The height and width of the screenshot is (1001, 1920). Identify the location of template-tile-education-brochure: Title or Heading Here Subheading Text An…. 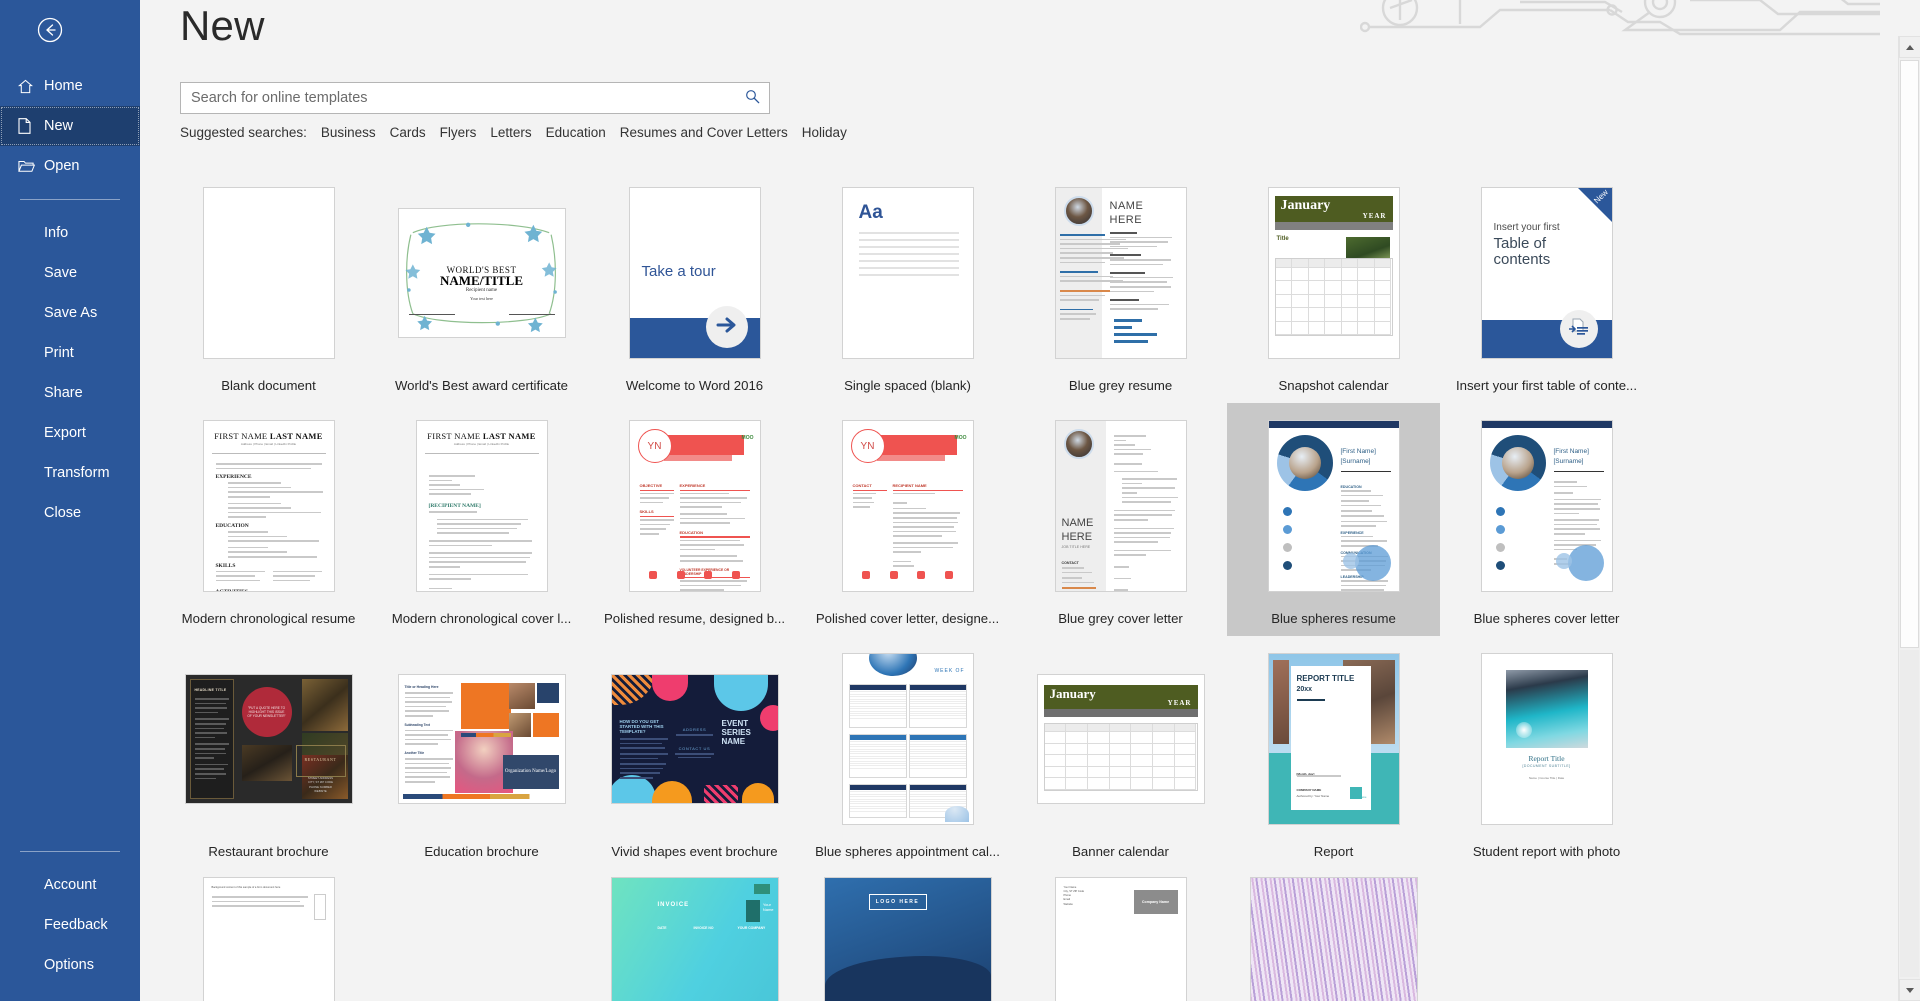
(481, 752).